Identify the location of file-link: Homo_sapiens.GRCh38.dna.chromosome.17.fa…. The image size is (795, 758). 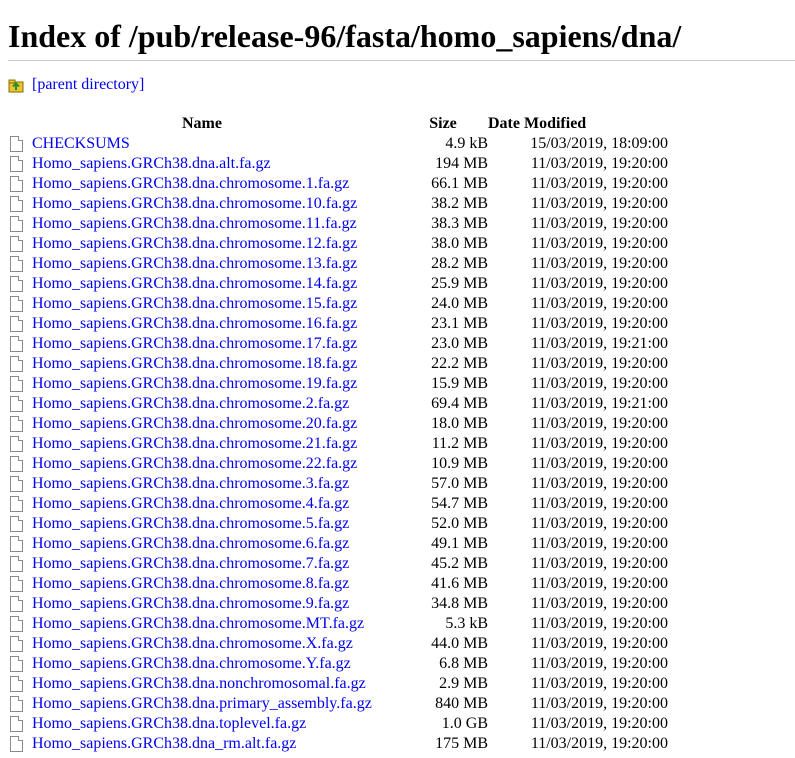
(194, 343).